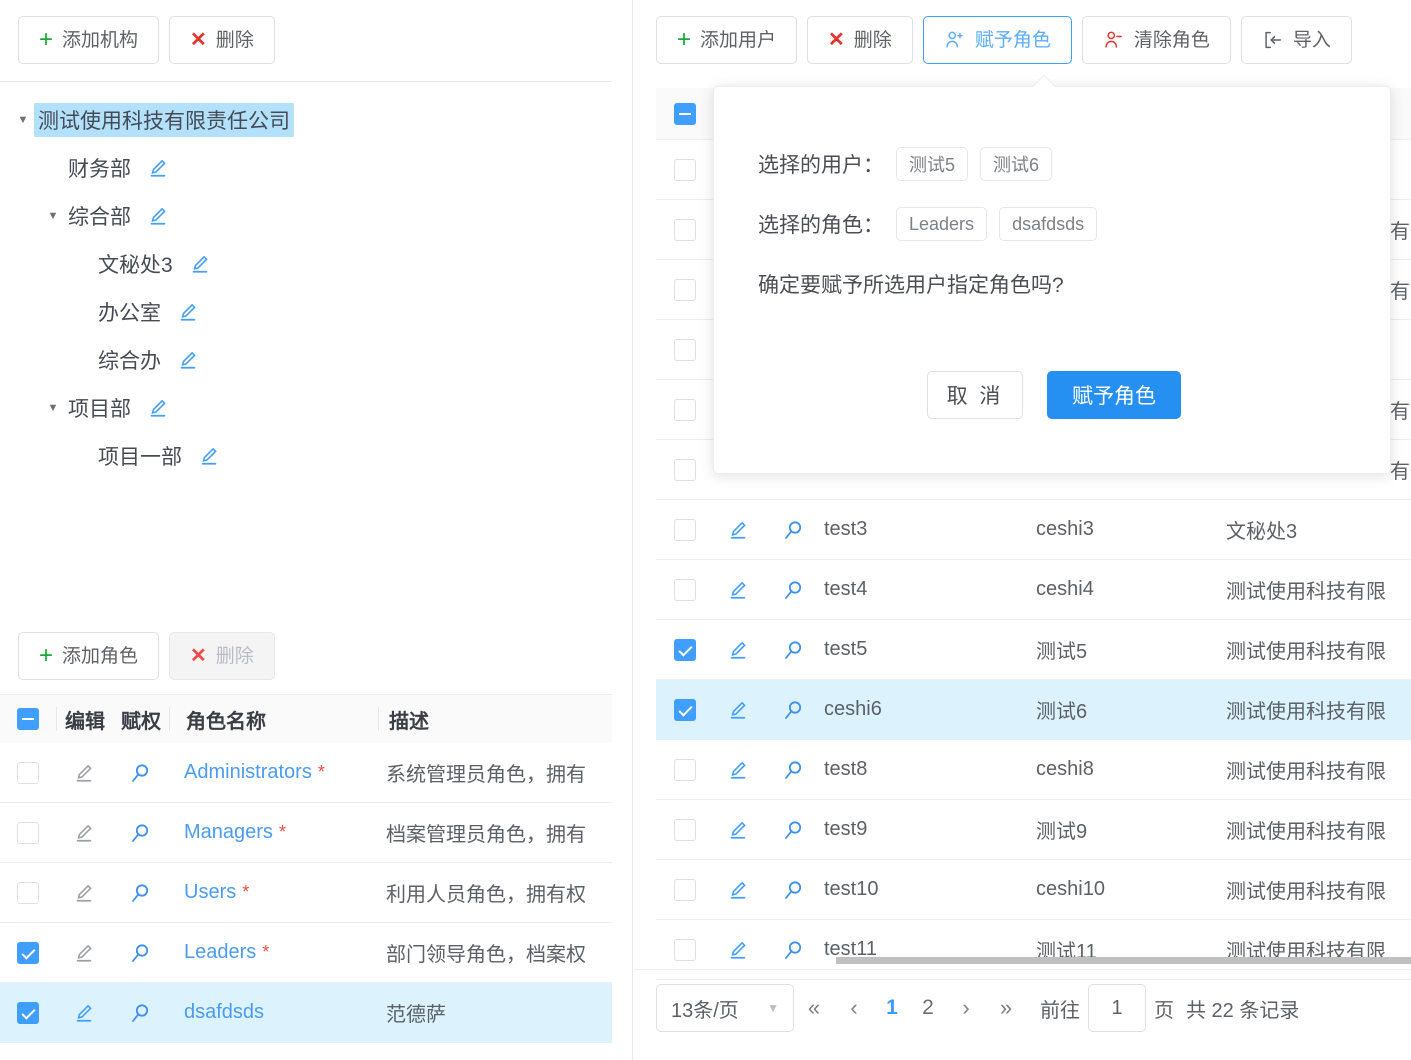  Describe the element at coordinates (1033, 830) in the screenshot. I see `user-table-row: test9 测试9 测试使用科技有限` at that location.